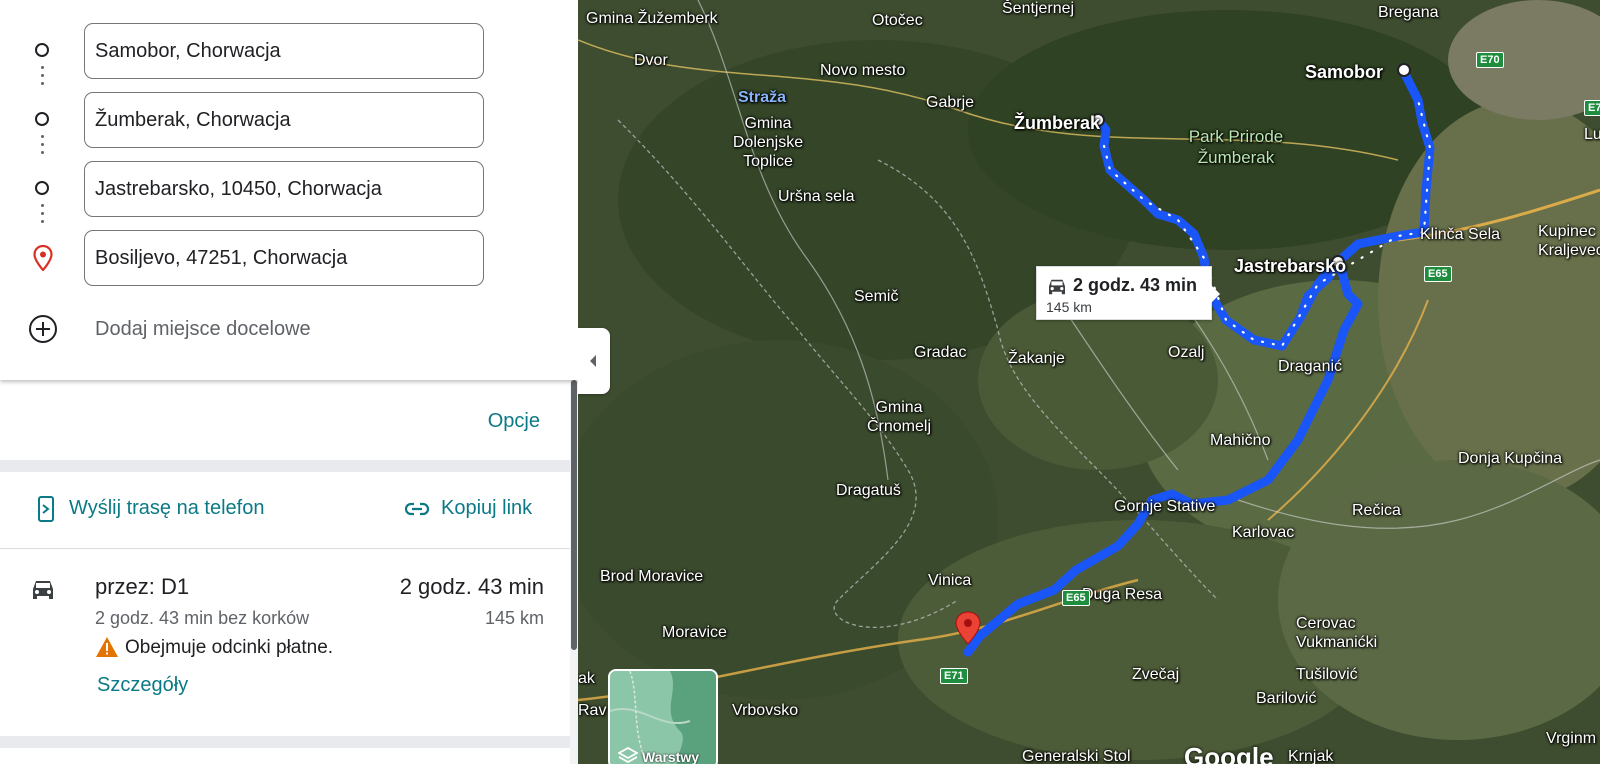 Image resolution: width=1600 pixels, height=764 pixels. I want to click on road-shield: E71, so click(954, 676).